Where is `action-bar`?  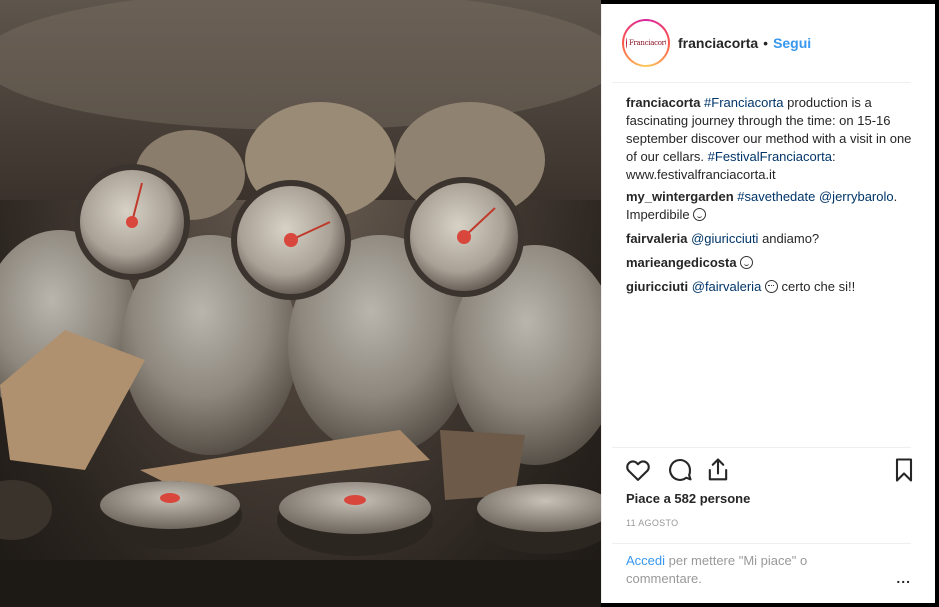 action-bar is located at coordinates (769, 471).